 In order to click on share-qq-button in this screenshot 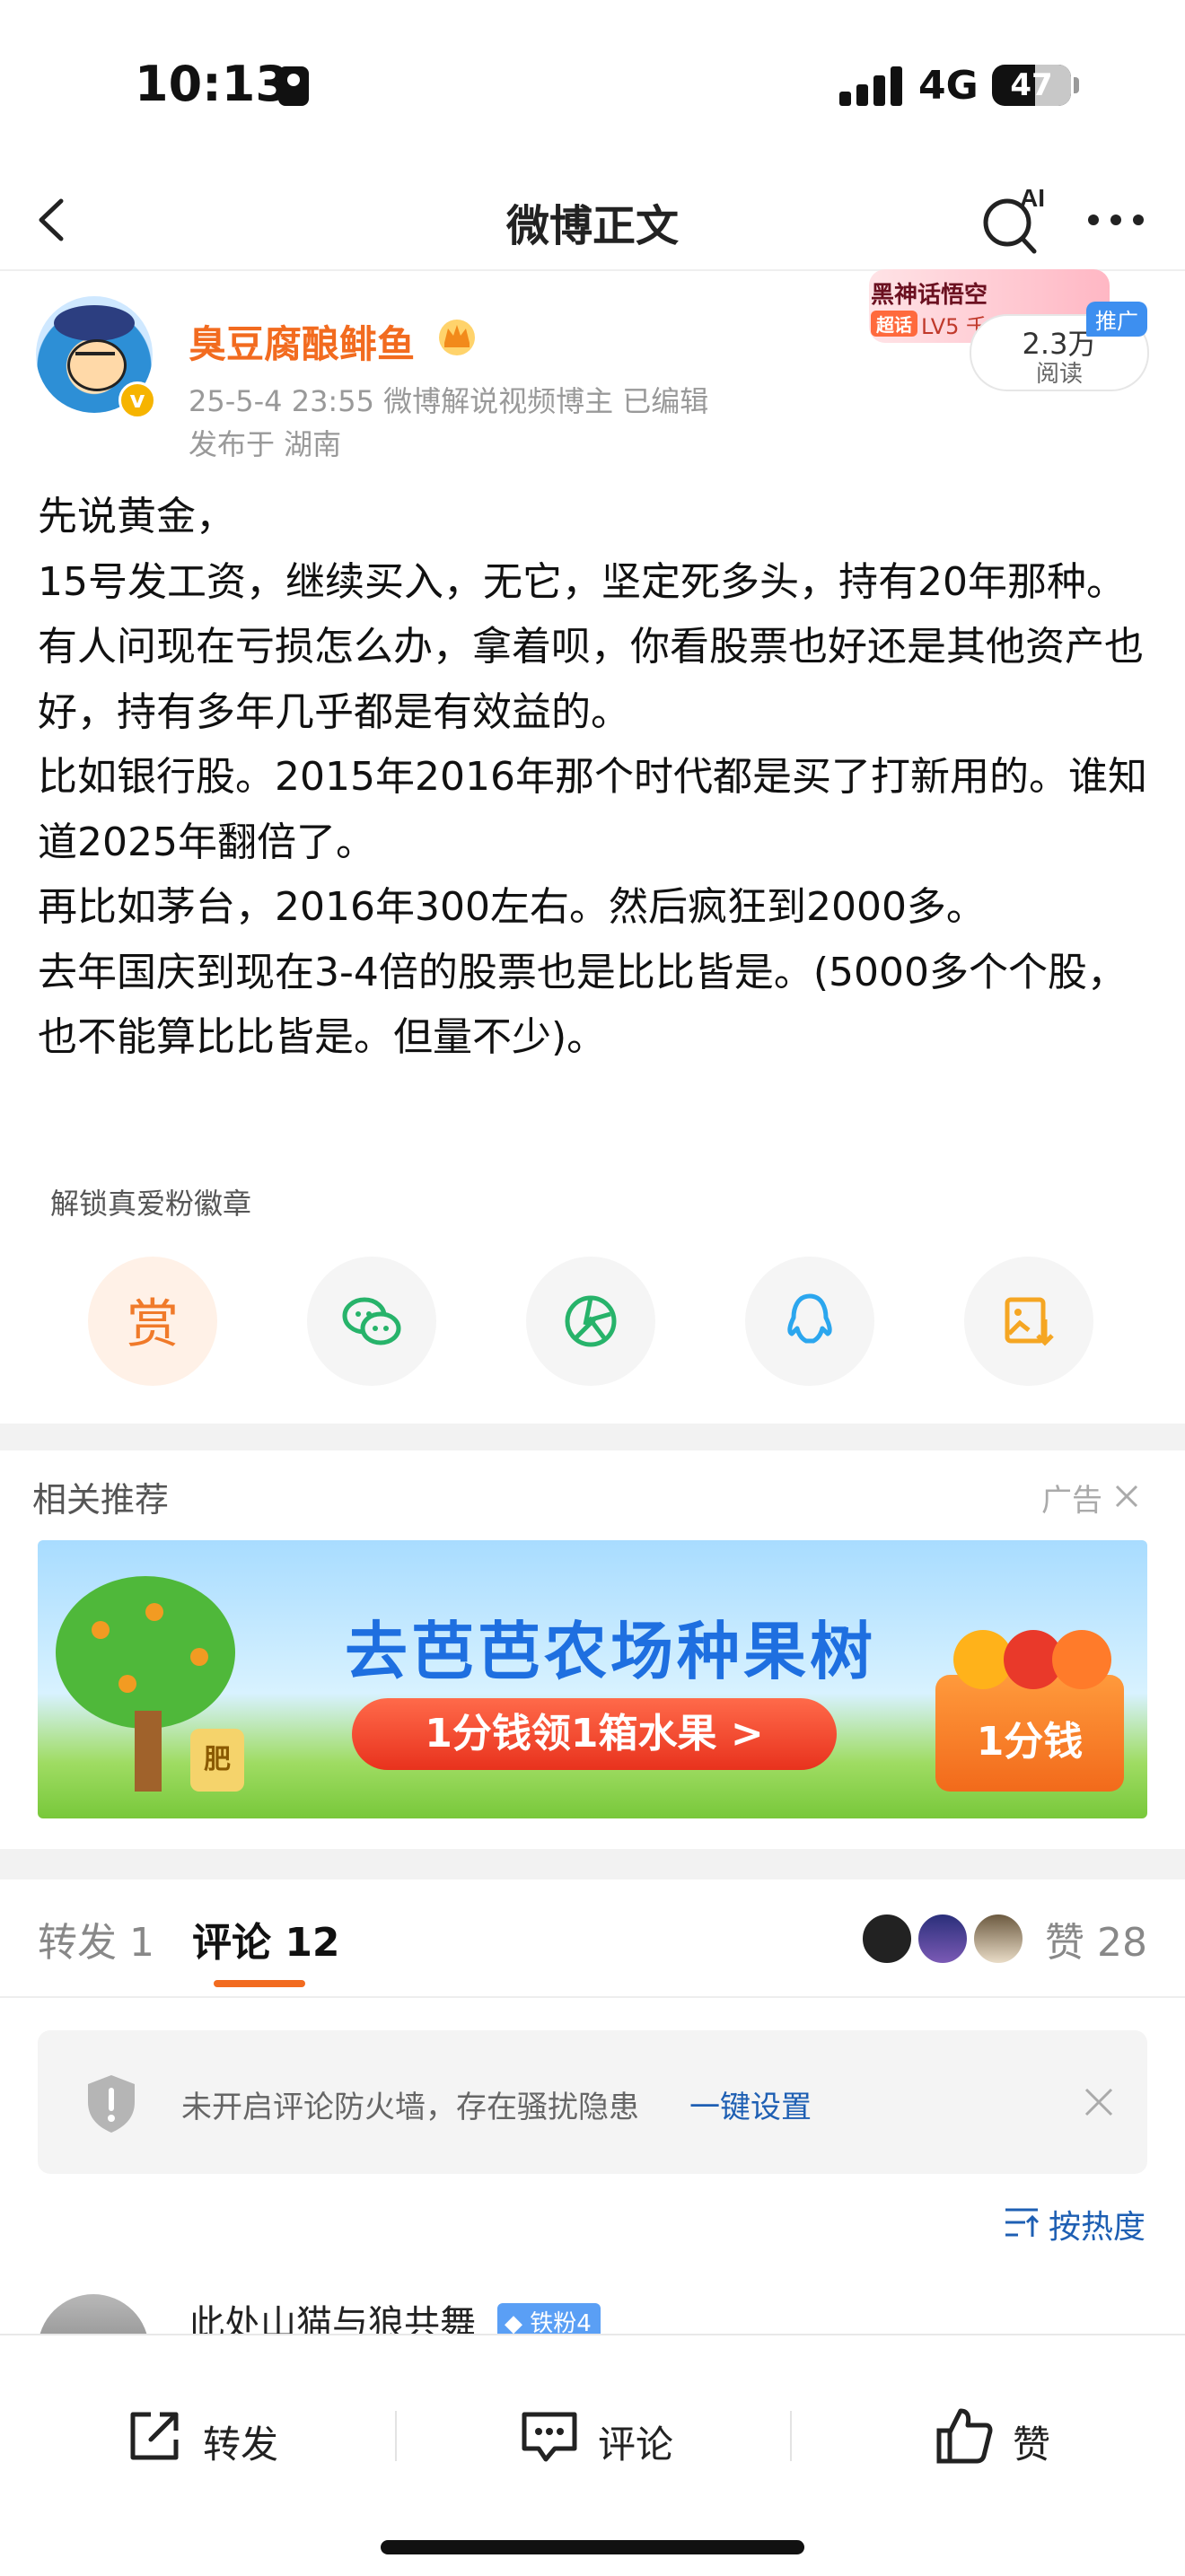, I will do `click(809, 1321)`.